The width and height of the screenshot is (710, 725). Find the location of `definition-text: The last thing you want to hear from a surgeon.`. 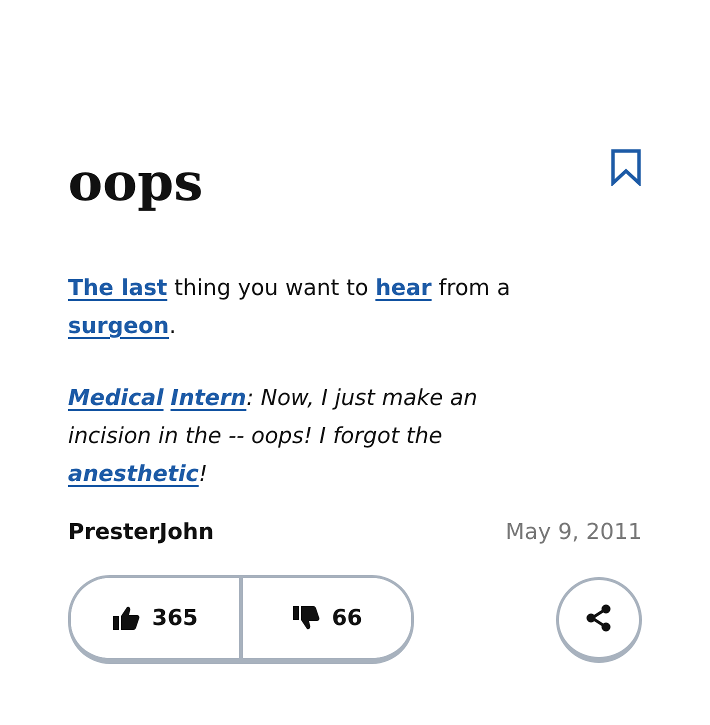

definition-text: The last thing you want to hear from a surgeon. is located at coordinates (290, 308).